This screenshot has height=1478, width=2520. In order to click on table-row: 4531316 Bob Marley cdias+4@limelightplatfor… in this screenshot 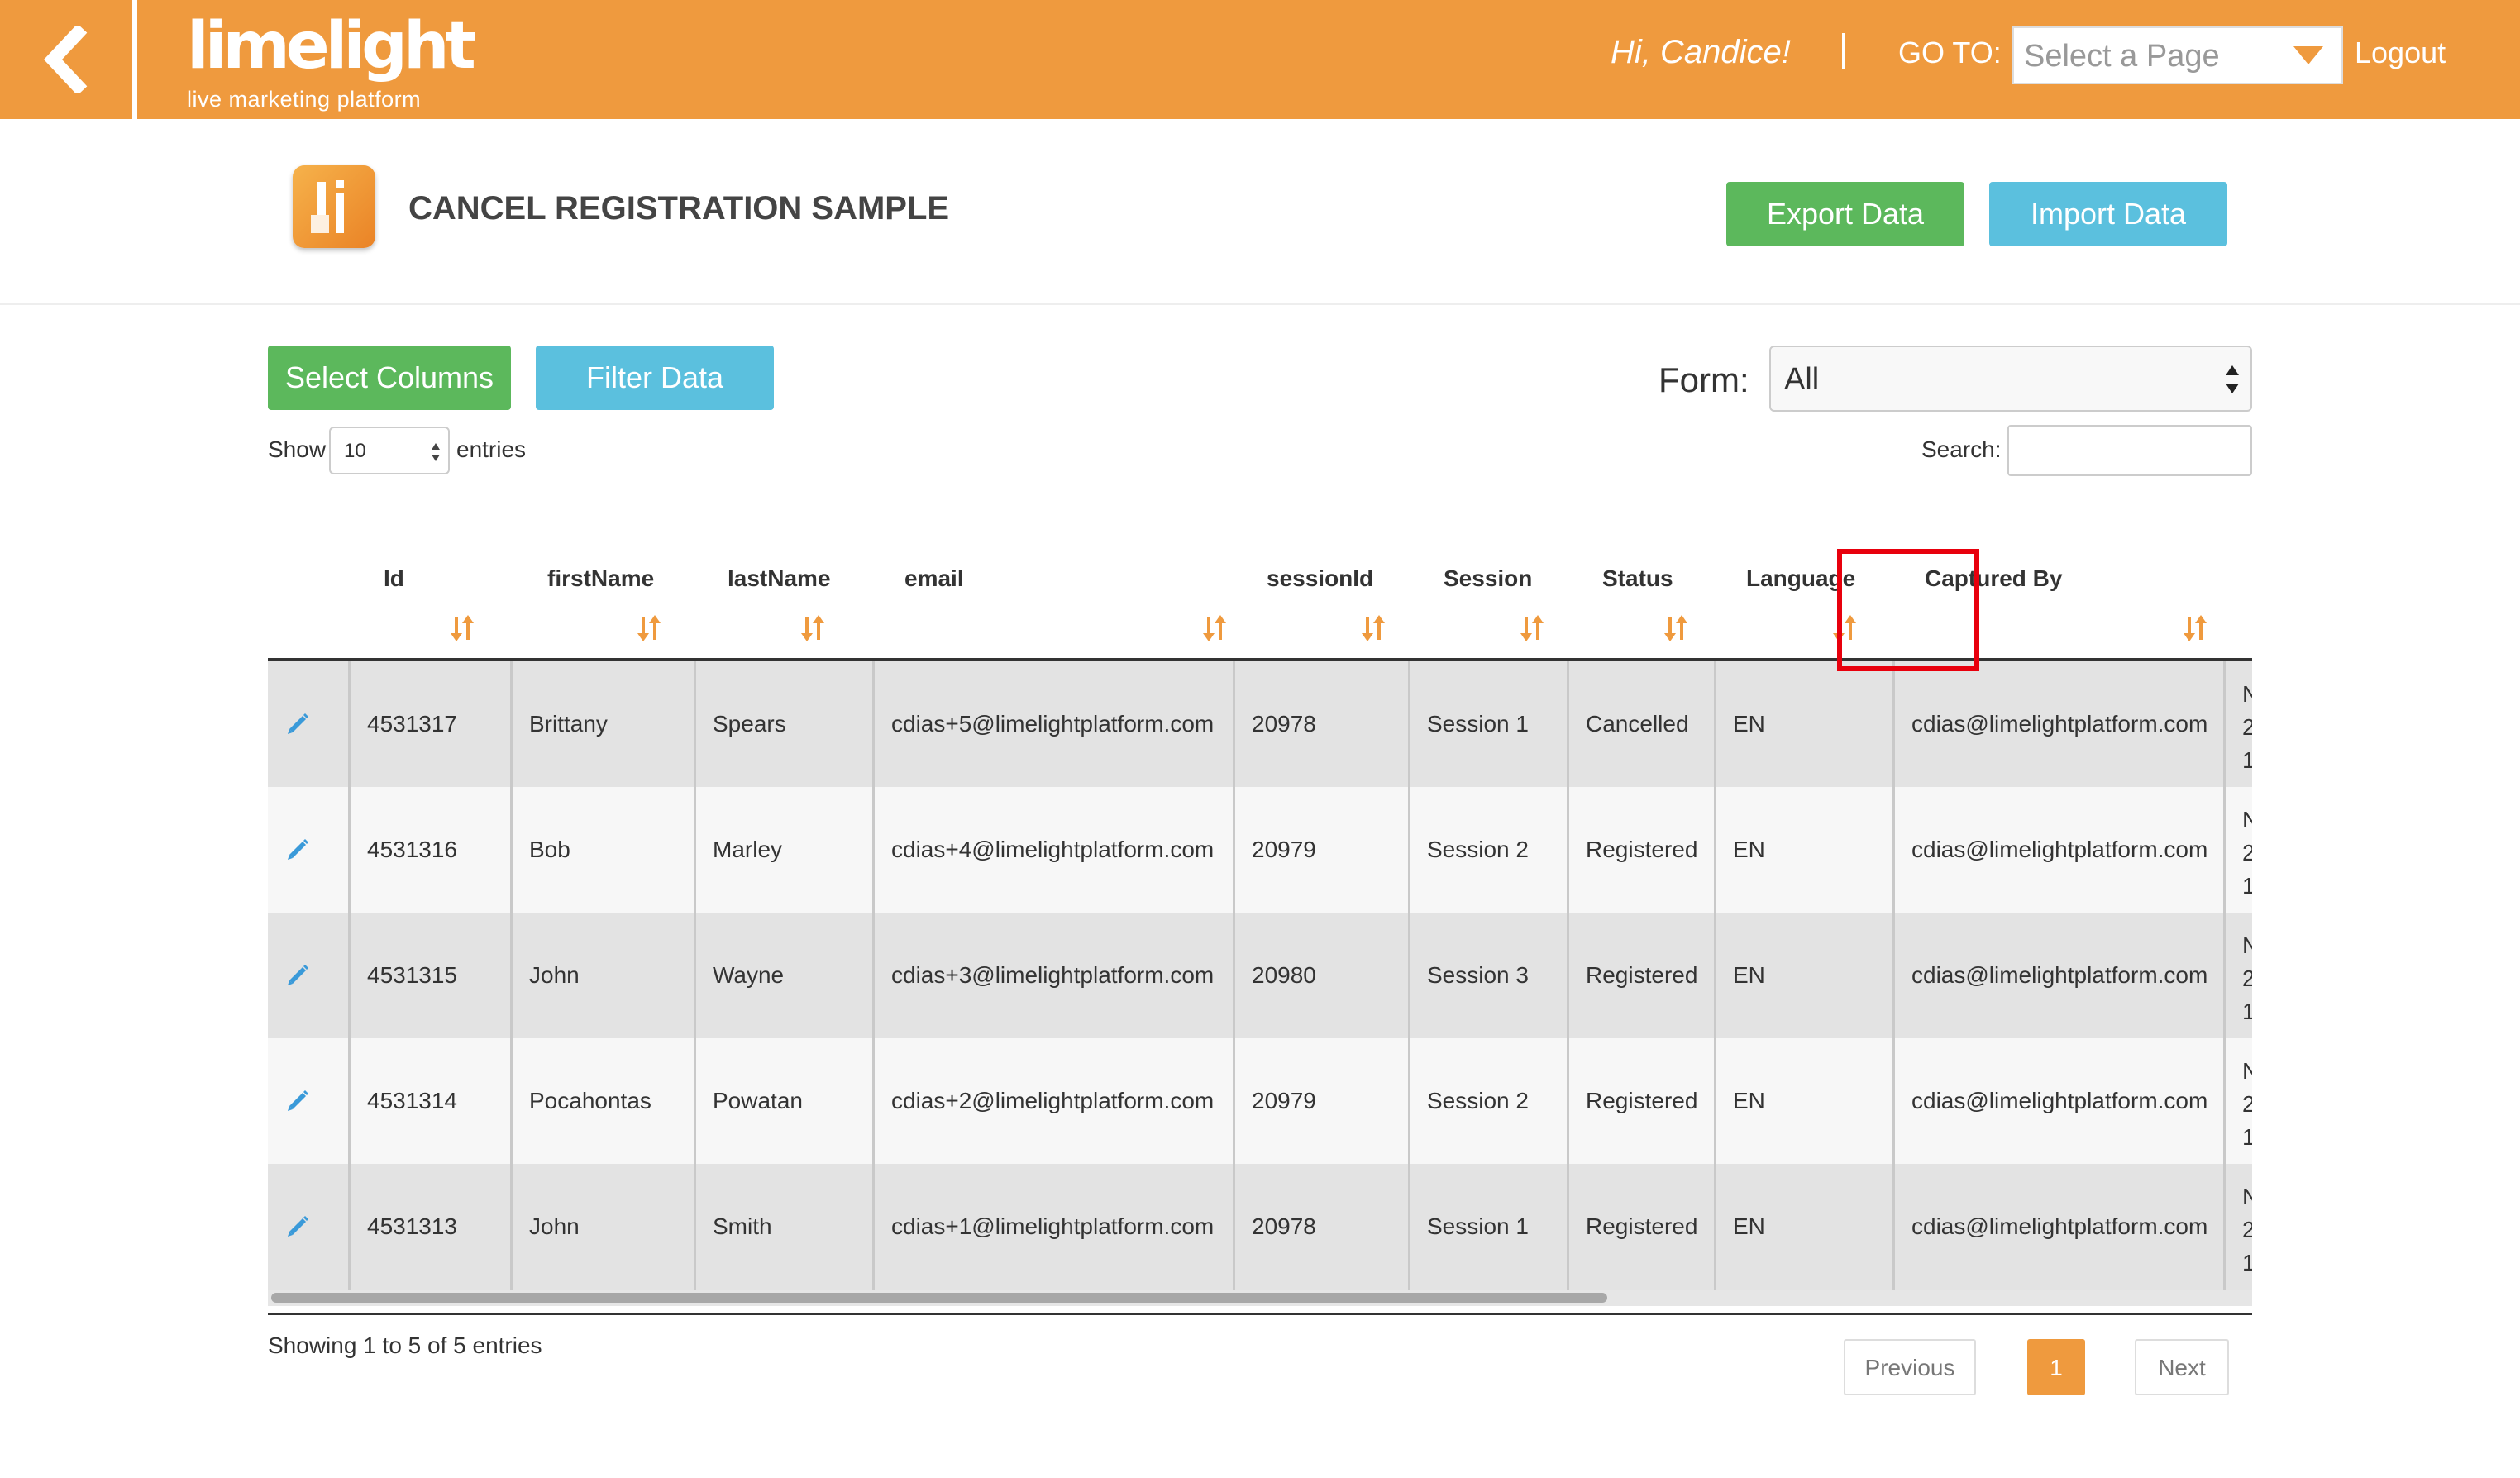, I will do `click(1260, 850)`.